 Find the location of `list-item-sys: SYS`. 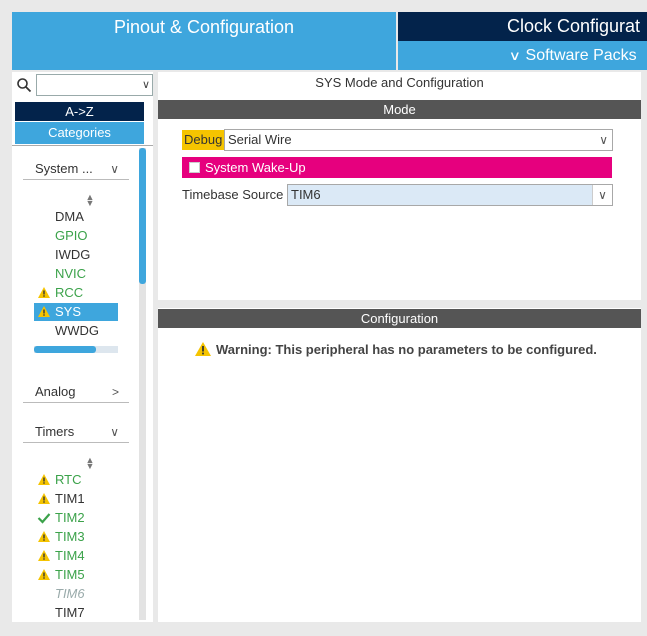

list-item-sys: SYS is located at coordinates (76, 312).